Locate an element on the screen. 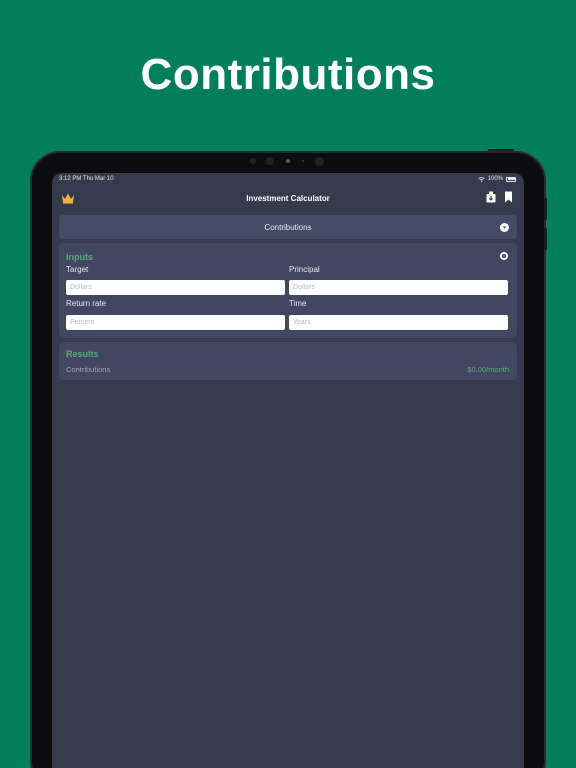 Image resolution: width=576 pixels, height=768 pixels. calculation-type-selector: Contributions is located at coordinates (288, 227).